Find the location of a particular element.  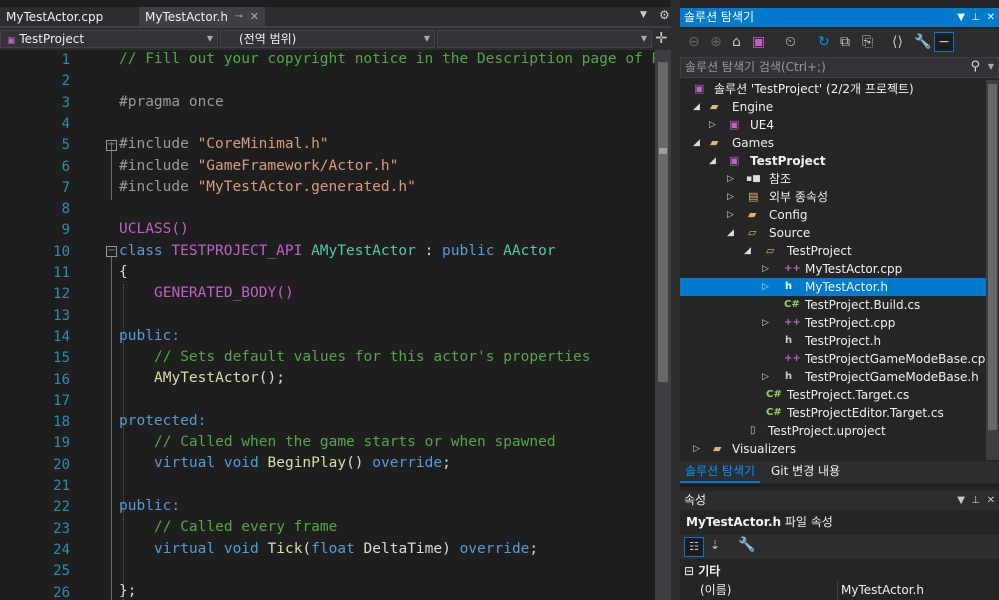

tab-git-changes: Git 변경 내용 is located at coordinates (805, 472).